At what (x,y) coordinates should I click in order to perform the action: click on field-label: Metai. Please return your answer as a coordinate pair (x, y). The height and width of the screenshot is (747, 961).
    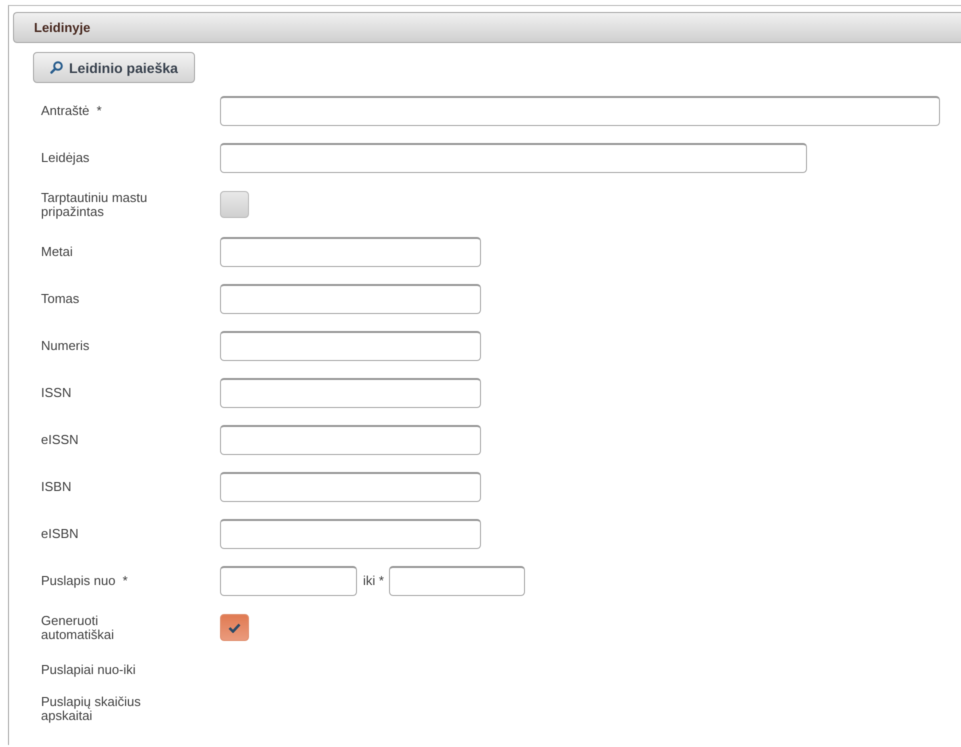
    Looking at the image, I should click on (57, 251).